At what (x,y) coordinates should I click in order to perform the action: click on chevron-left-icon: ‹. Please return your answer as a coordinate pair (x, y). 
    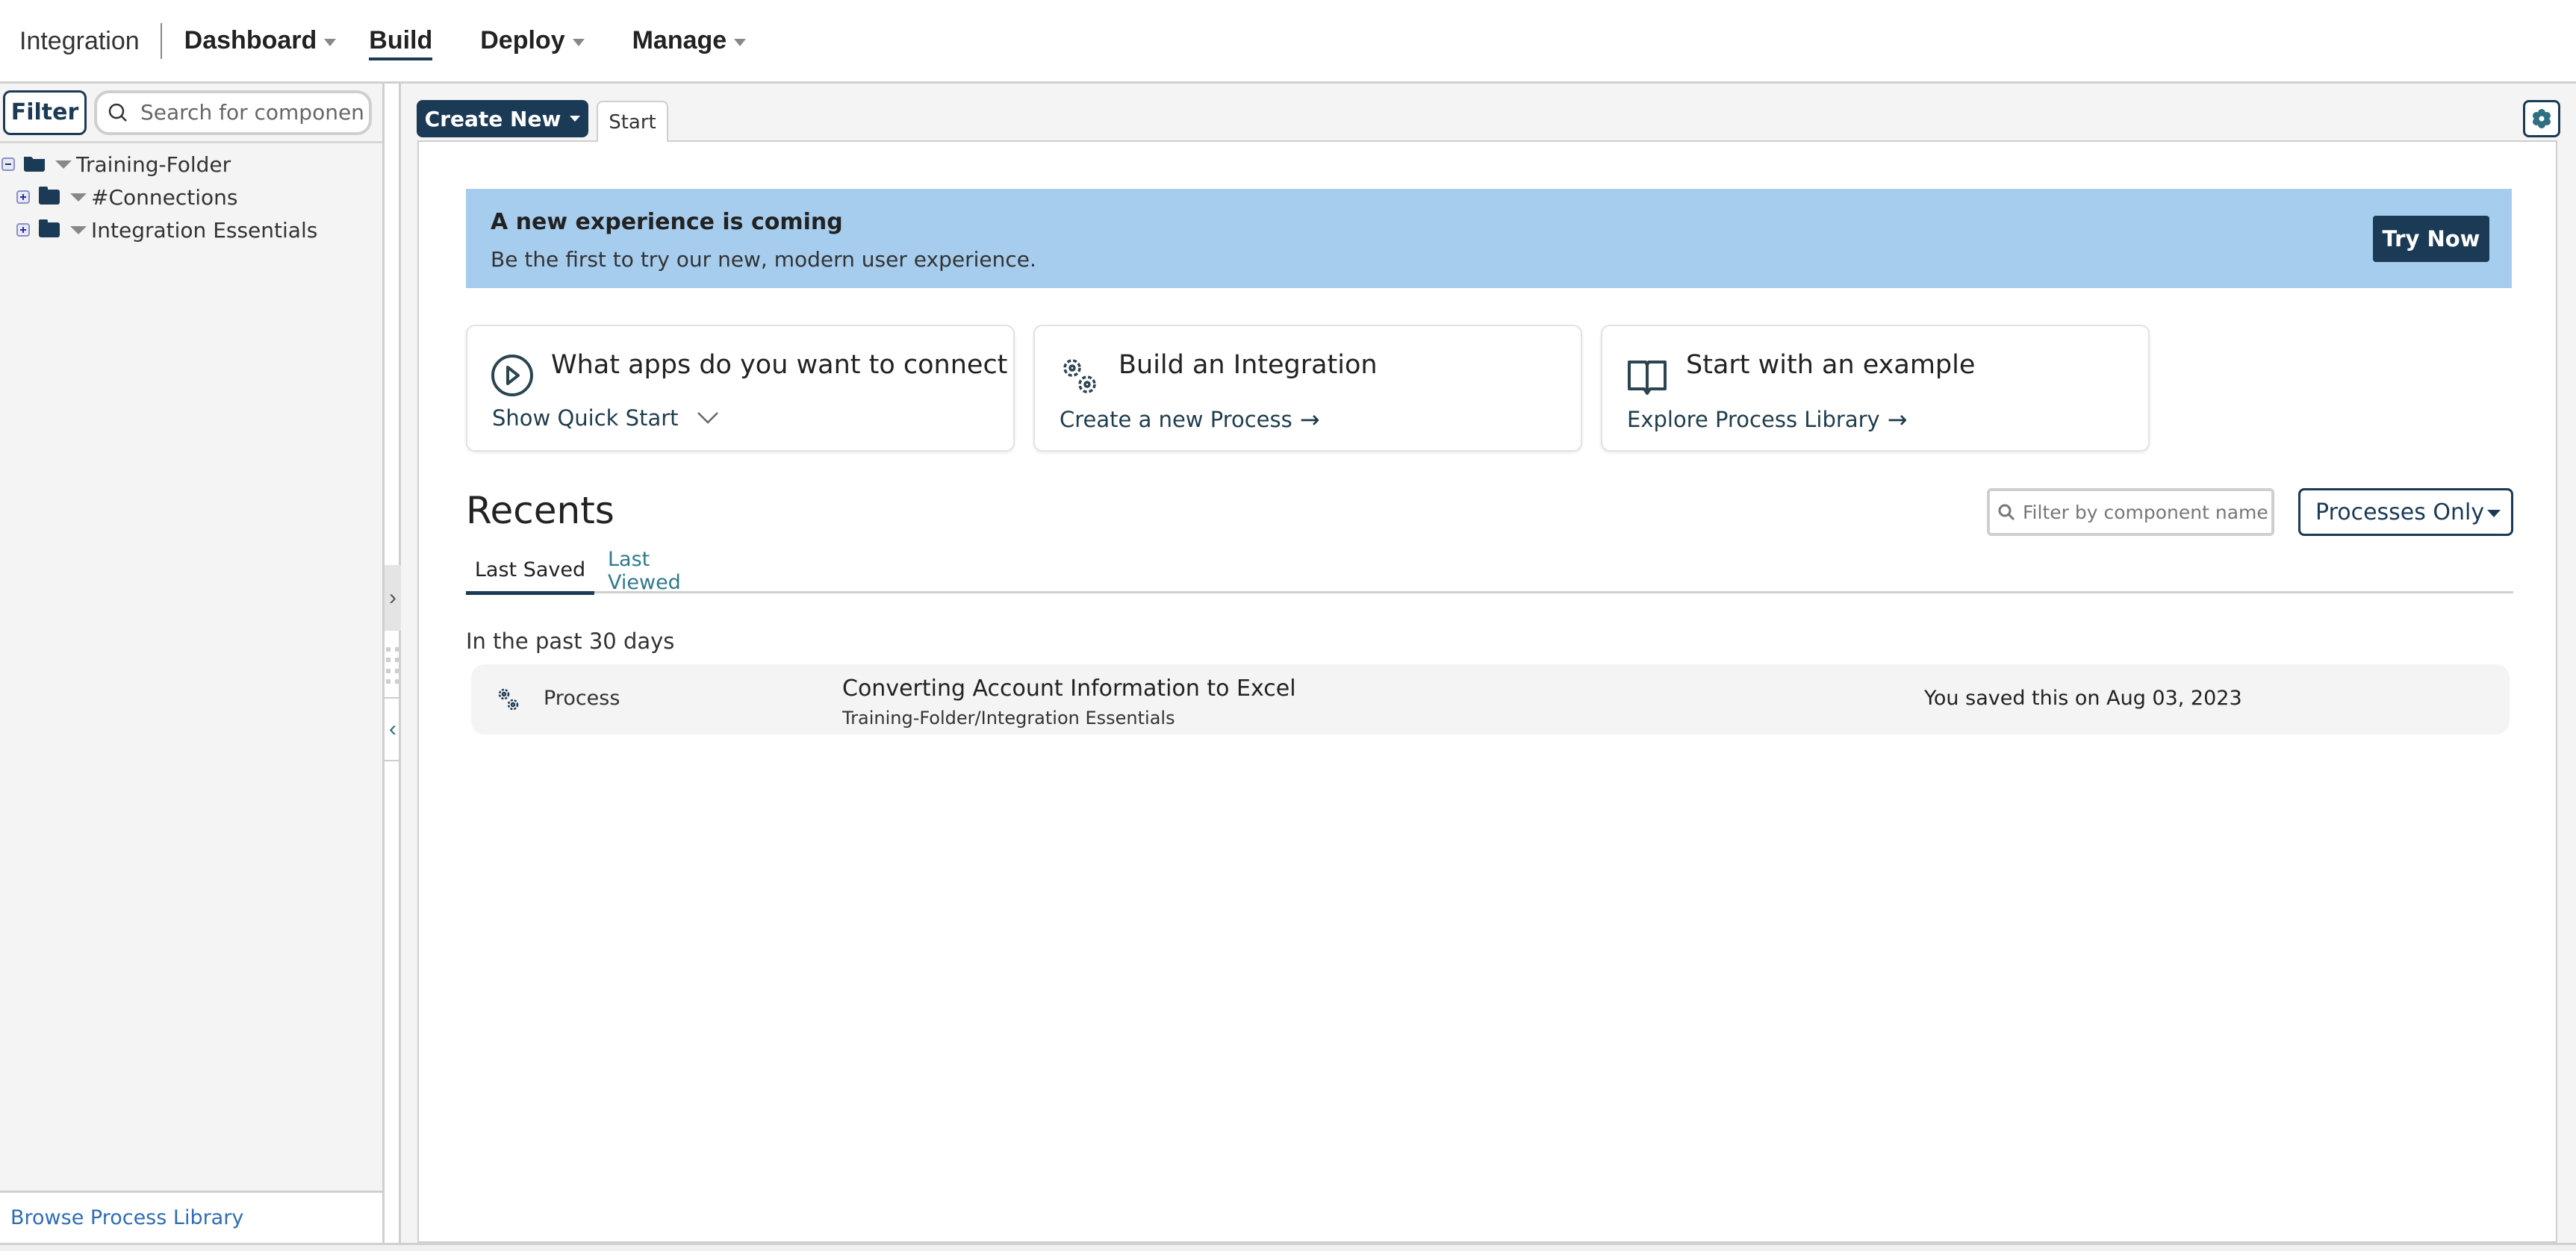
    Looking at the image, I should click on (392, 729).